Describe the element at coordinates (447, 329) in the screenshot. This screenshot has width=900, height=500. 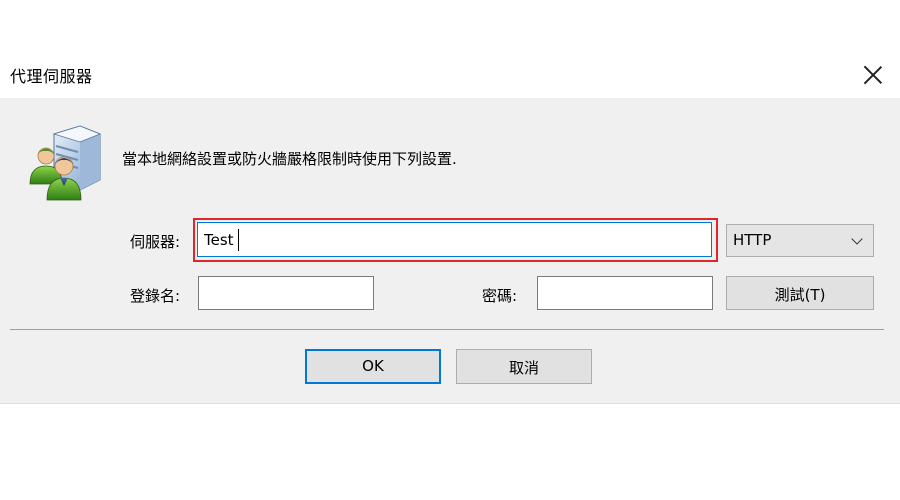
I see `separator` at that location.